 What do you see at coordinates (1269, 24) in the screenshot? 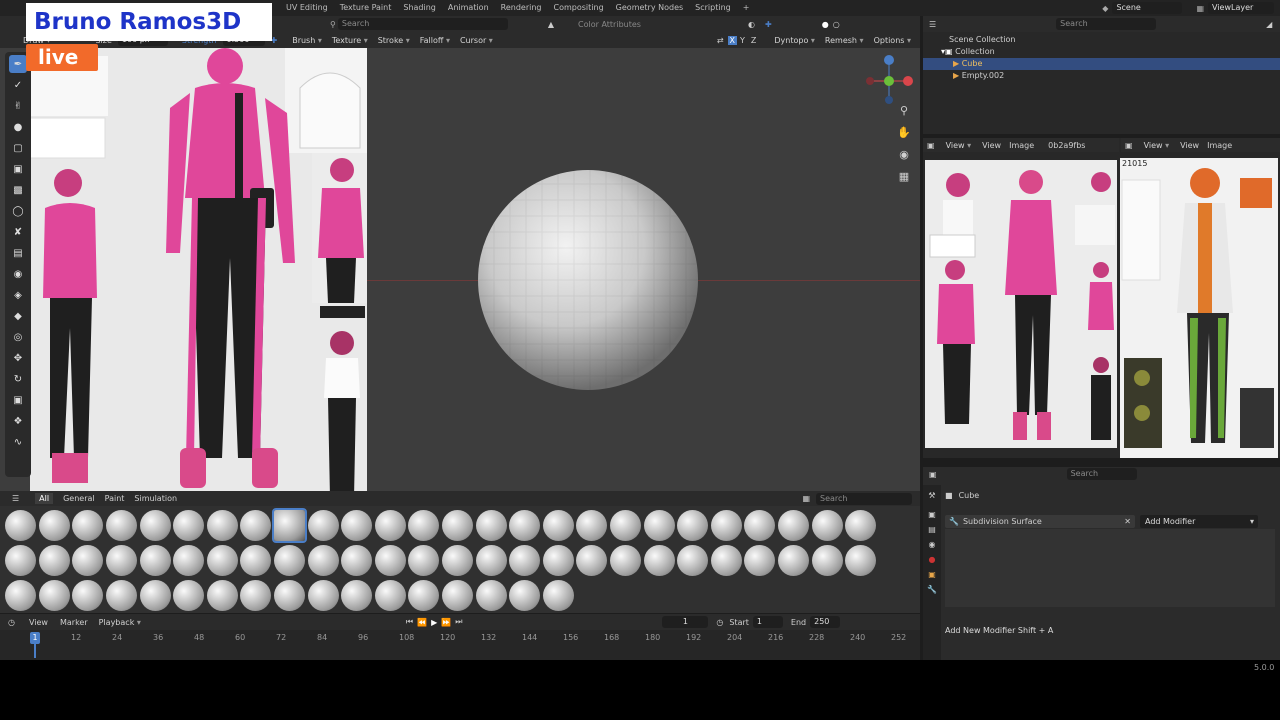
I see `filter-icon: ◢` at bounding box center [1269, 24].